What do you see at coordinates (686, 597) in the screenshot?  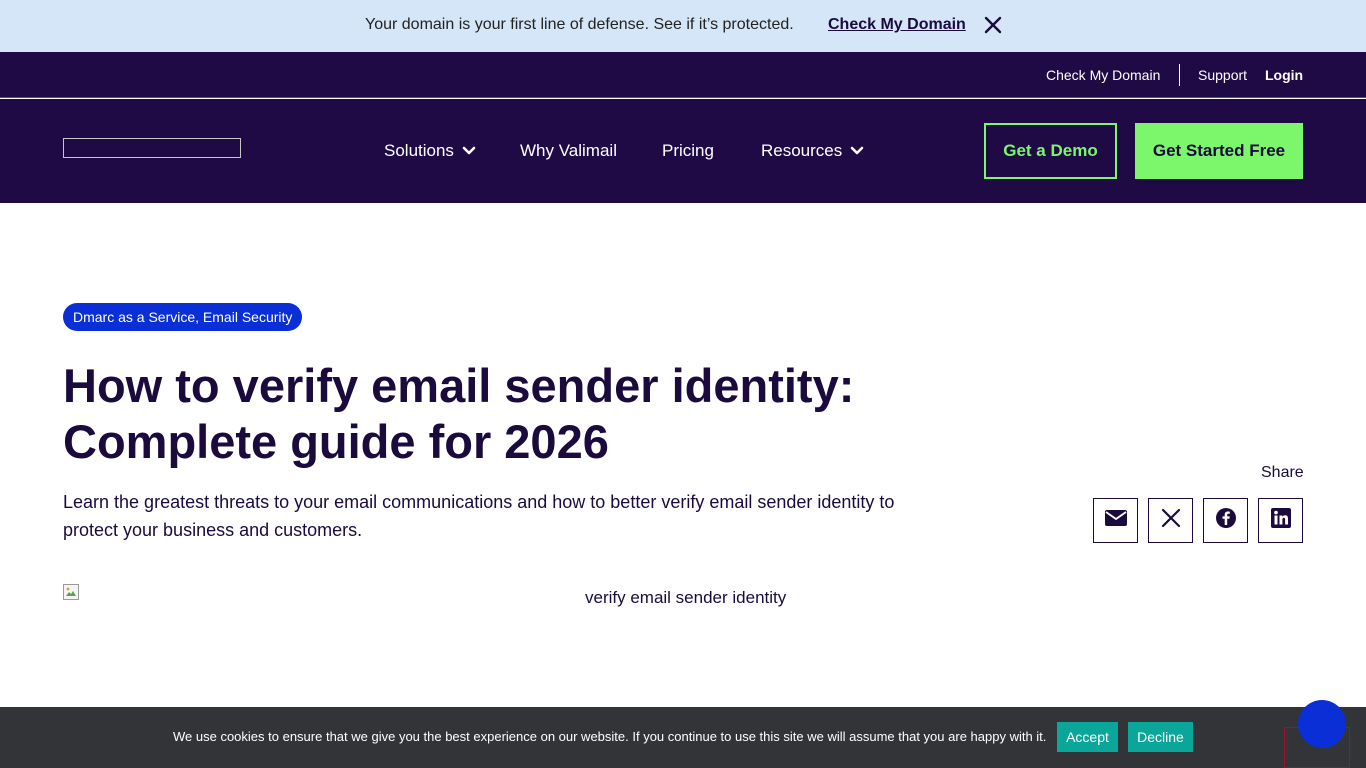 I see `hero-image-alt-text: verify email sender identity` at bounding box center [686, 597].